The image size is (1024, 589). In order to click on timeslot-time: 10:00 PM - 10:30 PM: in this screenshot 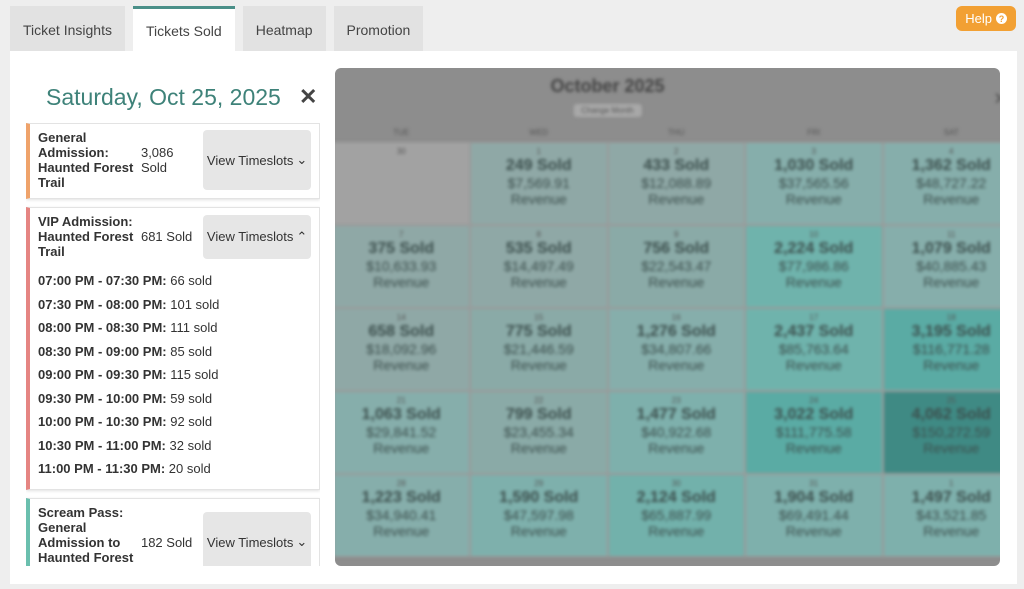, I will do `click(102, 421)`.